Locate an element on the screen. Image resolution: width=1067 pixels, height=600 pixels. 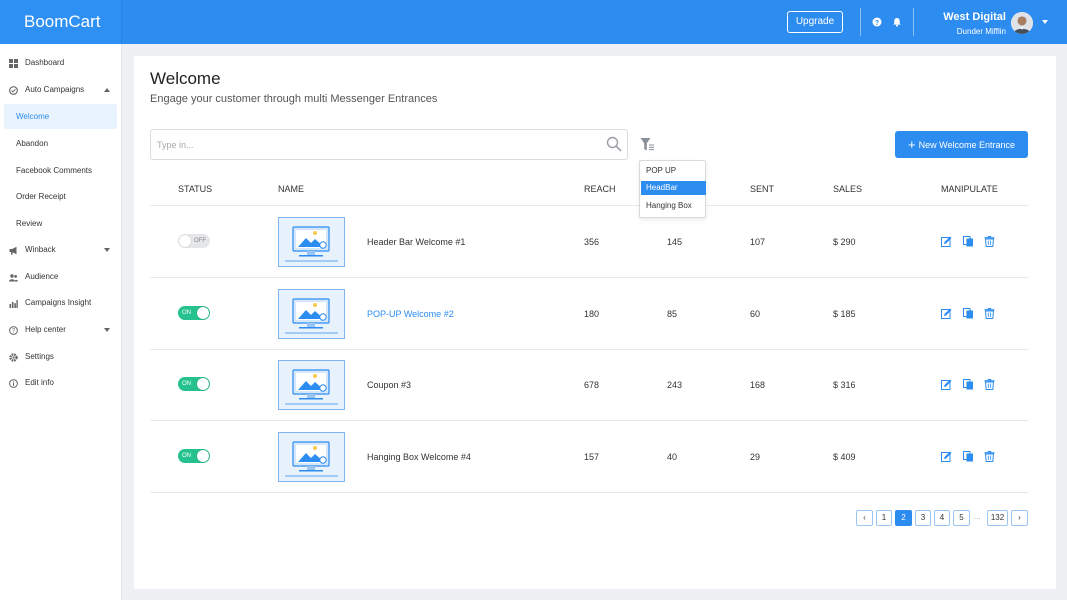
pagination-page-5: 5 is located at coordinates (961, 518).